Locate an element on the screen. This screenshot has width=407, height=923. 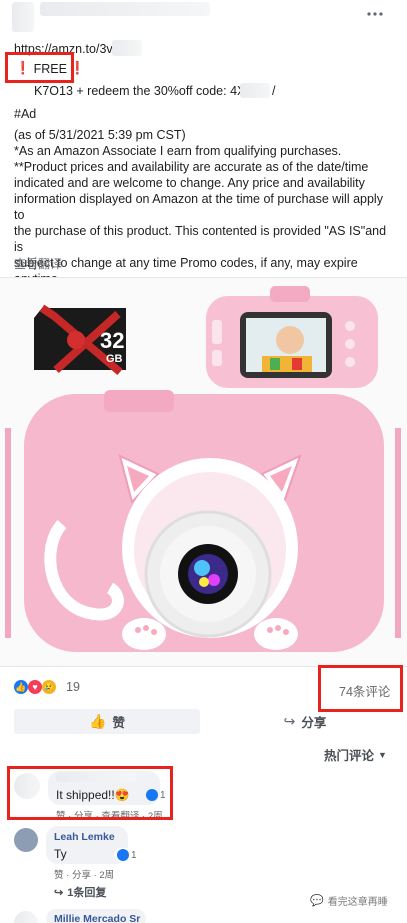
sd-card-capacity: 32 is located at coordinates (112, 340).